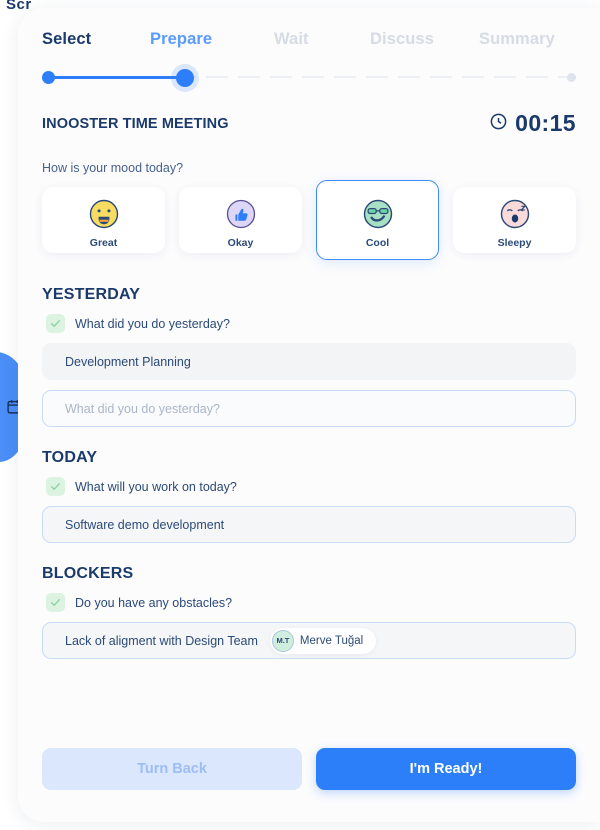 This screenshot has width=600, height=830. Describe the element at coordinates (309, 78) in the screenshot. I see `stepper-track` at that location.